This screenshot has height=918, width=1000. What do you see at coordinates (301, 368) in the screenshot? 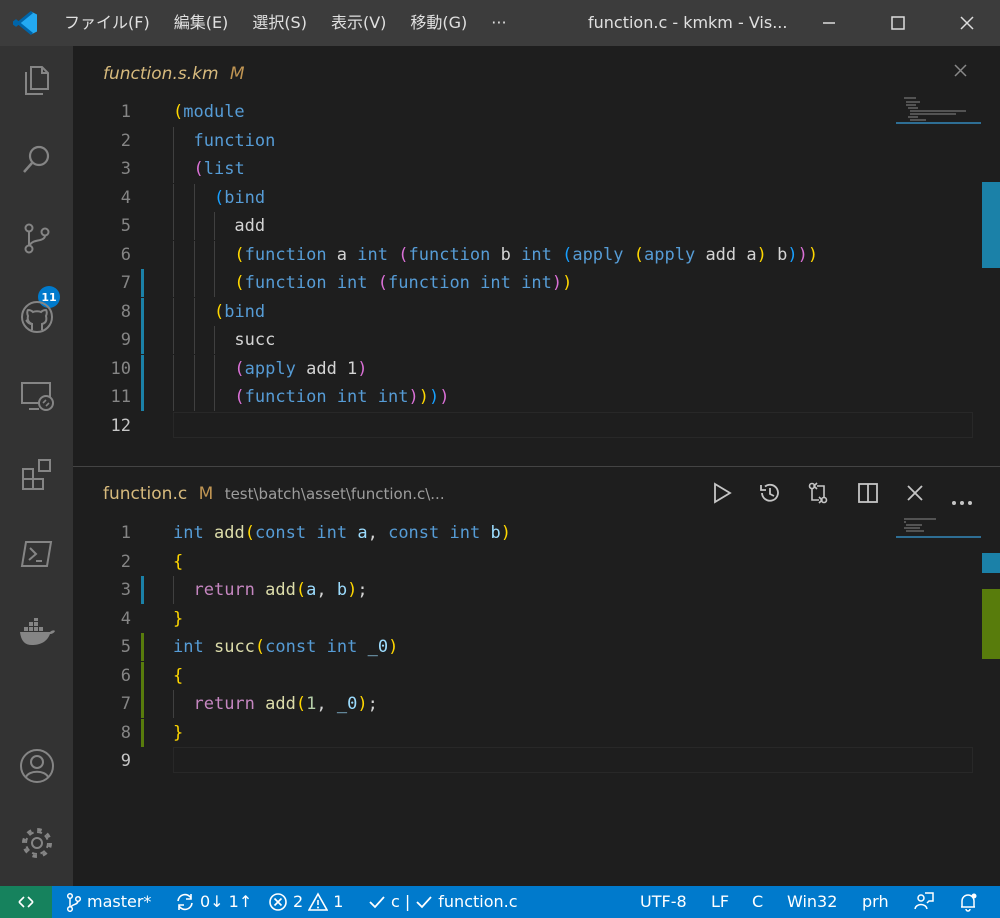
I see `code-text: (apply add 1)` at bounding box center [301, 368].